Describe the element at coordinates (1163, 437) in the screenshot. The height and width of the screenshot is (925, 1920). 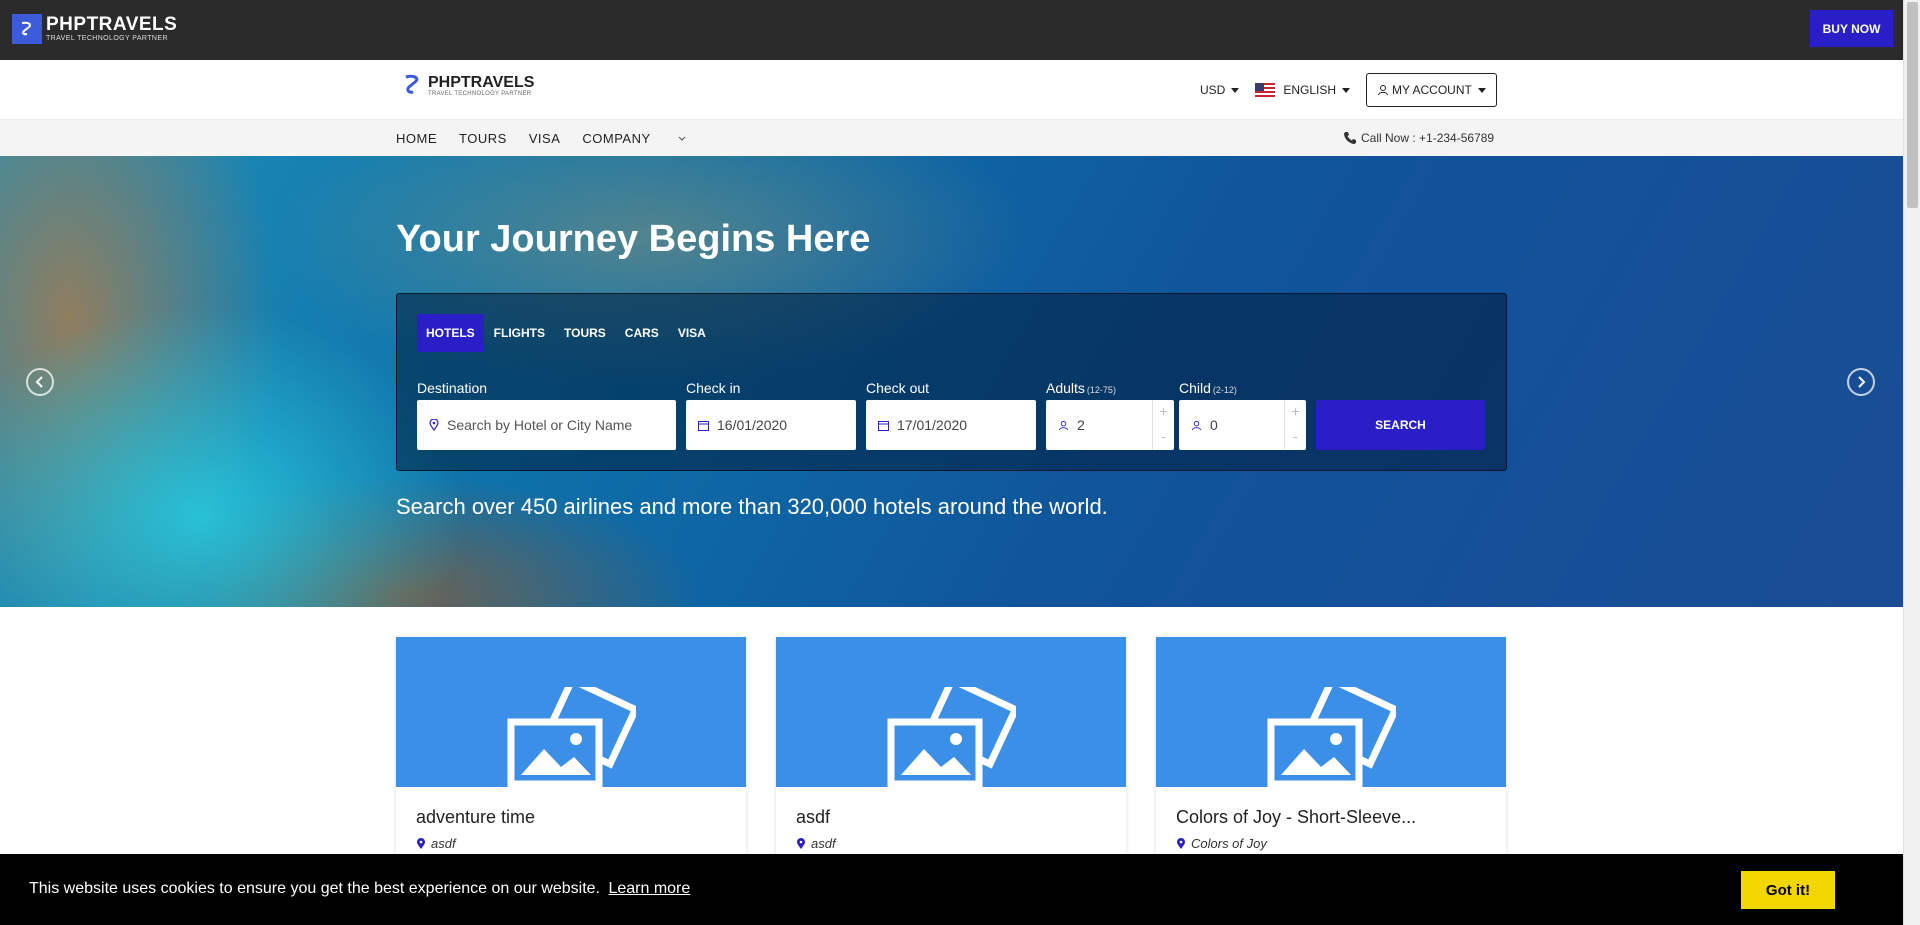
I see `adults-decrement-button: -` at that location.